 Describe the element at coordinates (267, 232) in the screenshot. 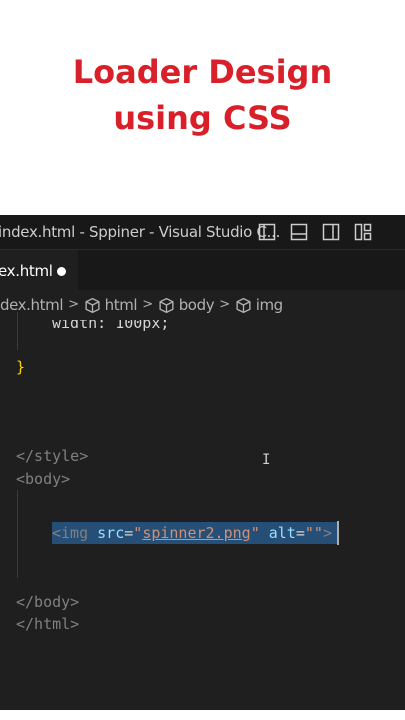

I see `toggle-primary-sidebar-icon` at that location.